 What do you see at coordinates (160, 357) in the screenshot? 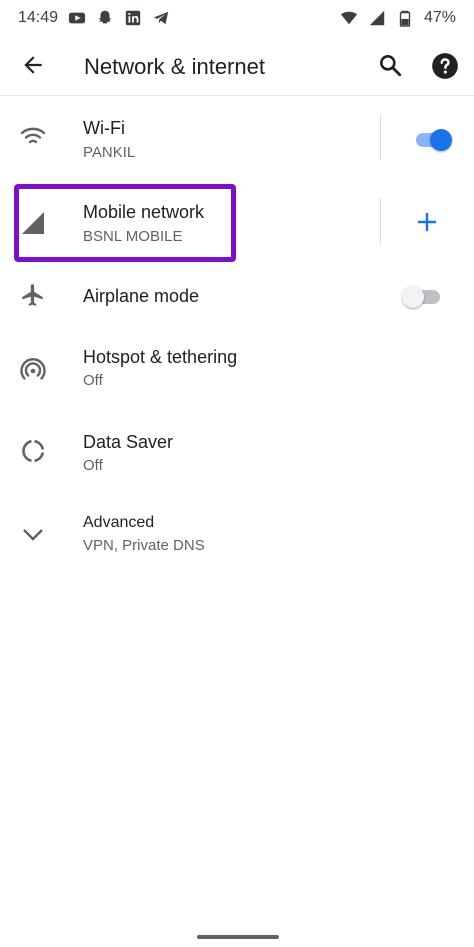
I see `hotspot-title: Hotspot & tethering` at bounding box center [160, 357].